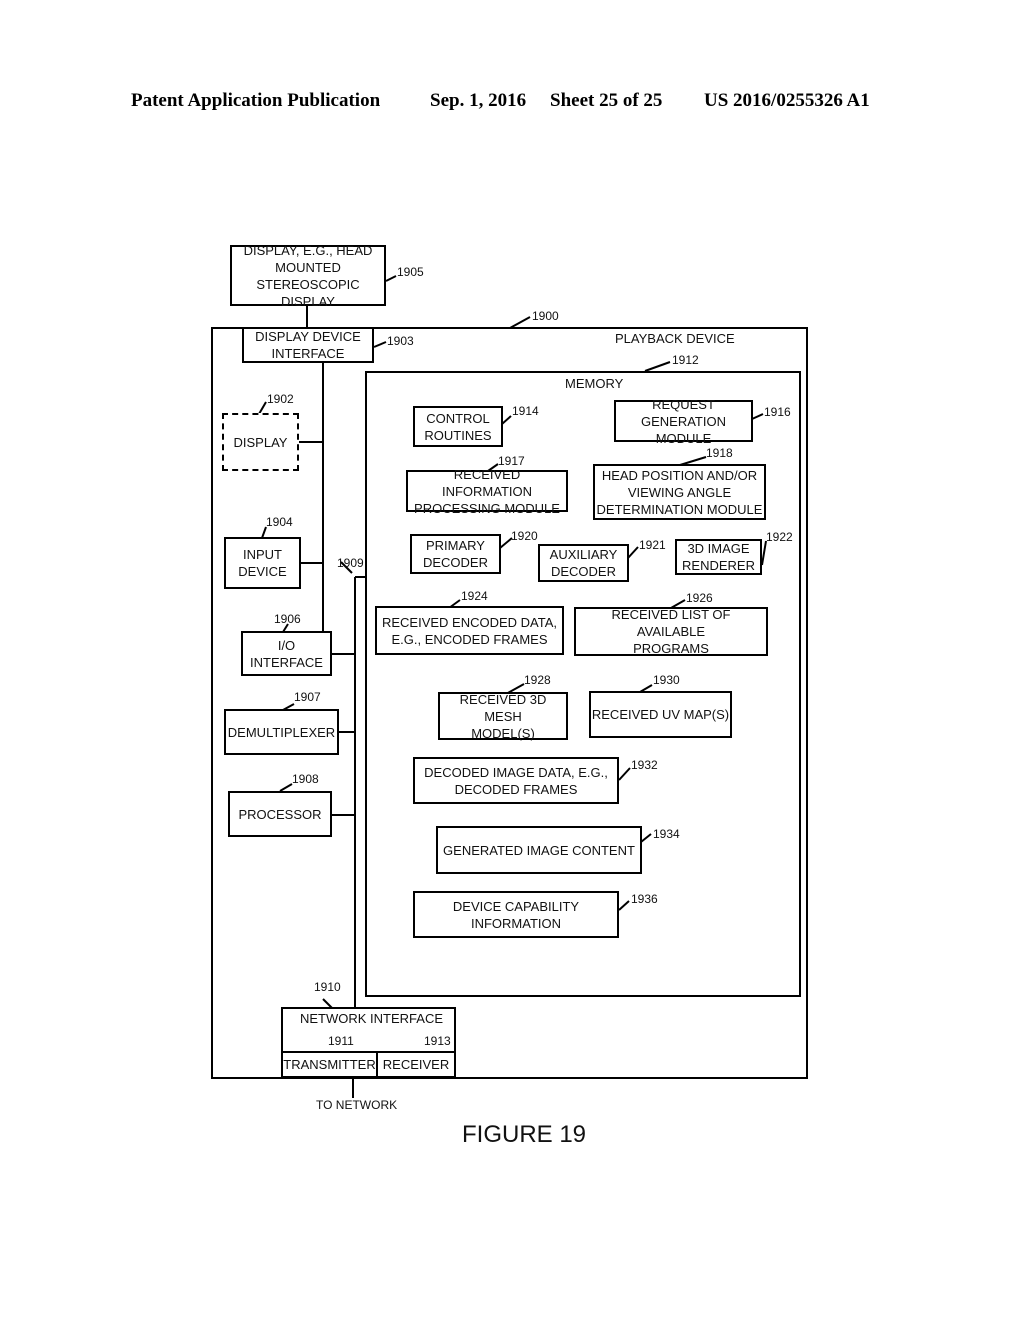 Image resolution: width=1024 pixels, height=1320 pixels. What do you see at coordinates (341, 1041) in the screenshot?
I see `ref-1911: 1911` at bounding box center [341, 1041].